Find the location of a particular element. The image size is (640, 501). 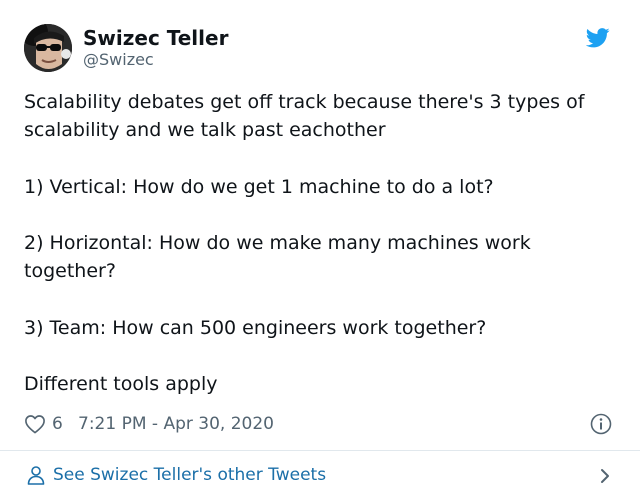

tweet-header: Swizec Teller @Swizec is located at coordinates (320, 48).